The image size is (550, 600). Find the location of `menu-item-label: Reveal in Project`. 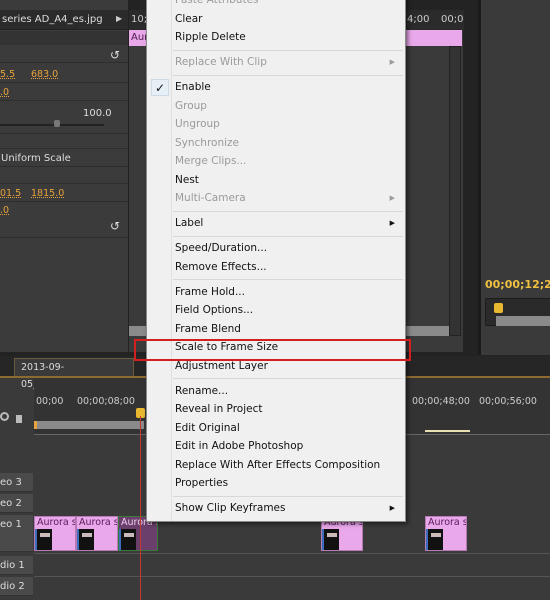

menu-item-label: Reveal in Project is located at coordinates (219, 409).